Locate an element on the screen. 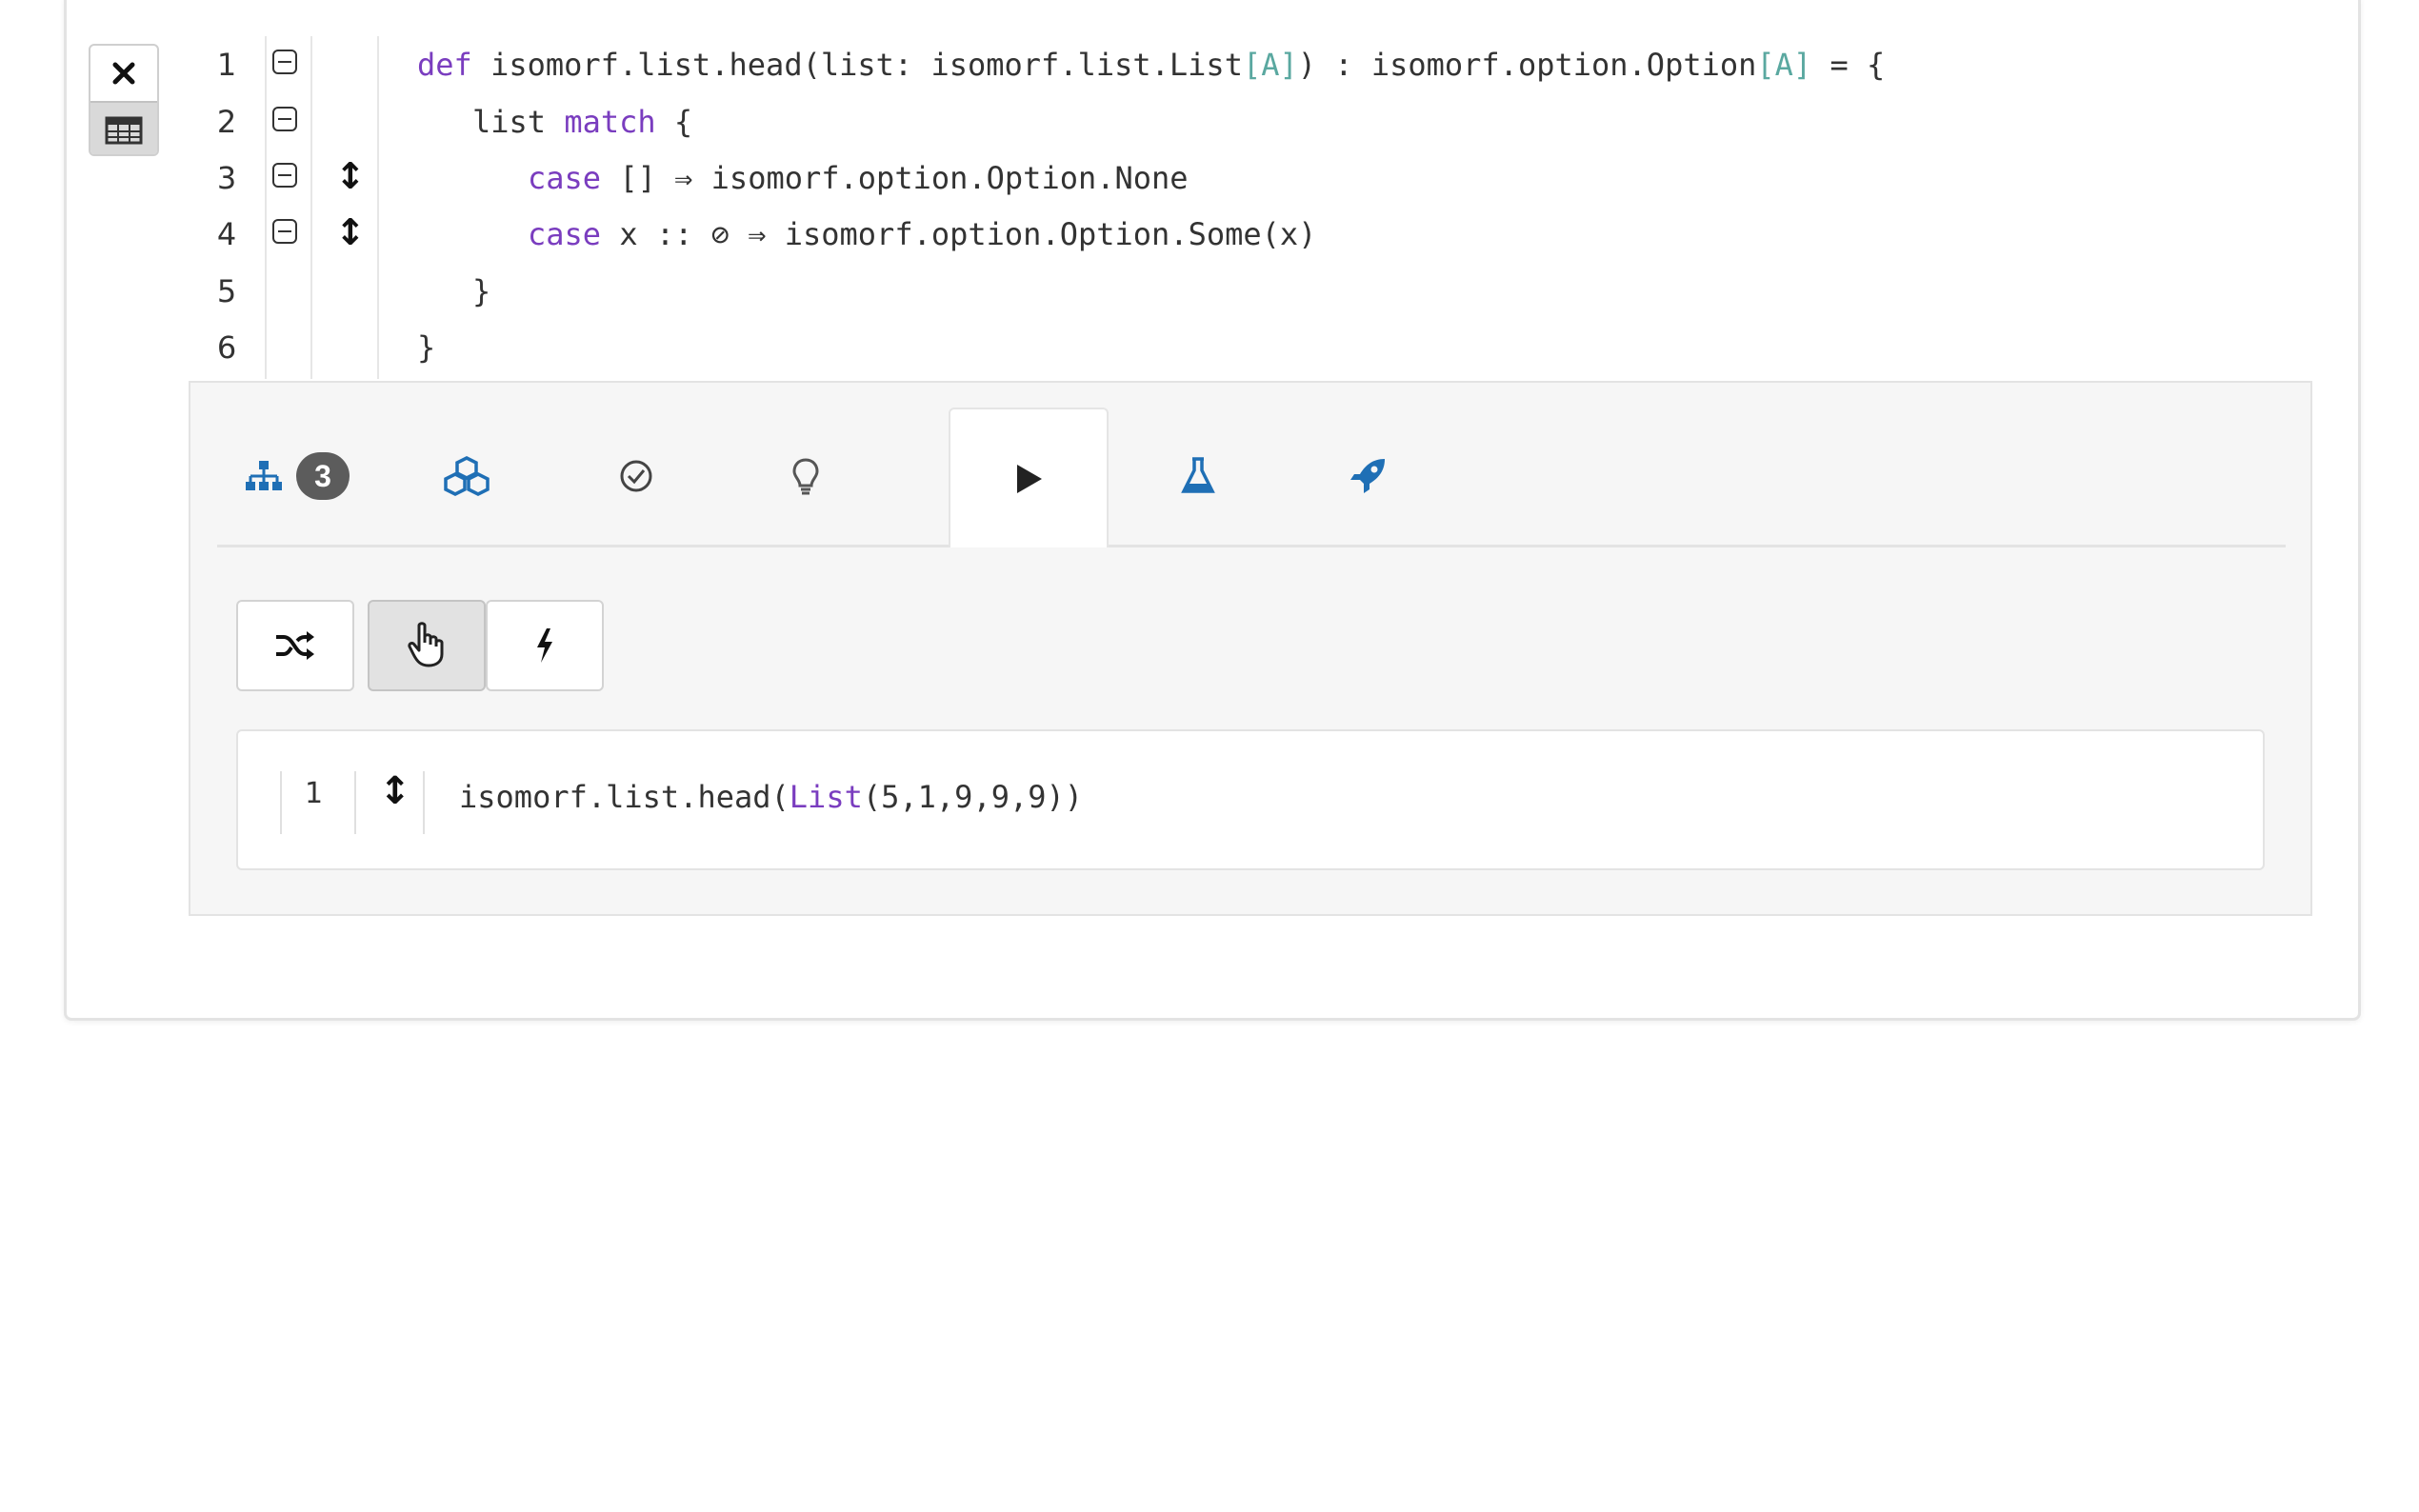 The image size is (2419, 1512). random-input-button is located at coordinates (295, 645).